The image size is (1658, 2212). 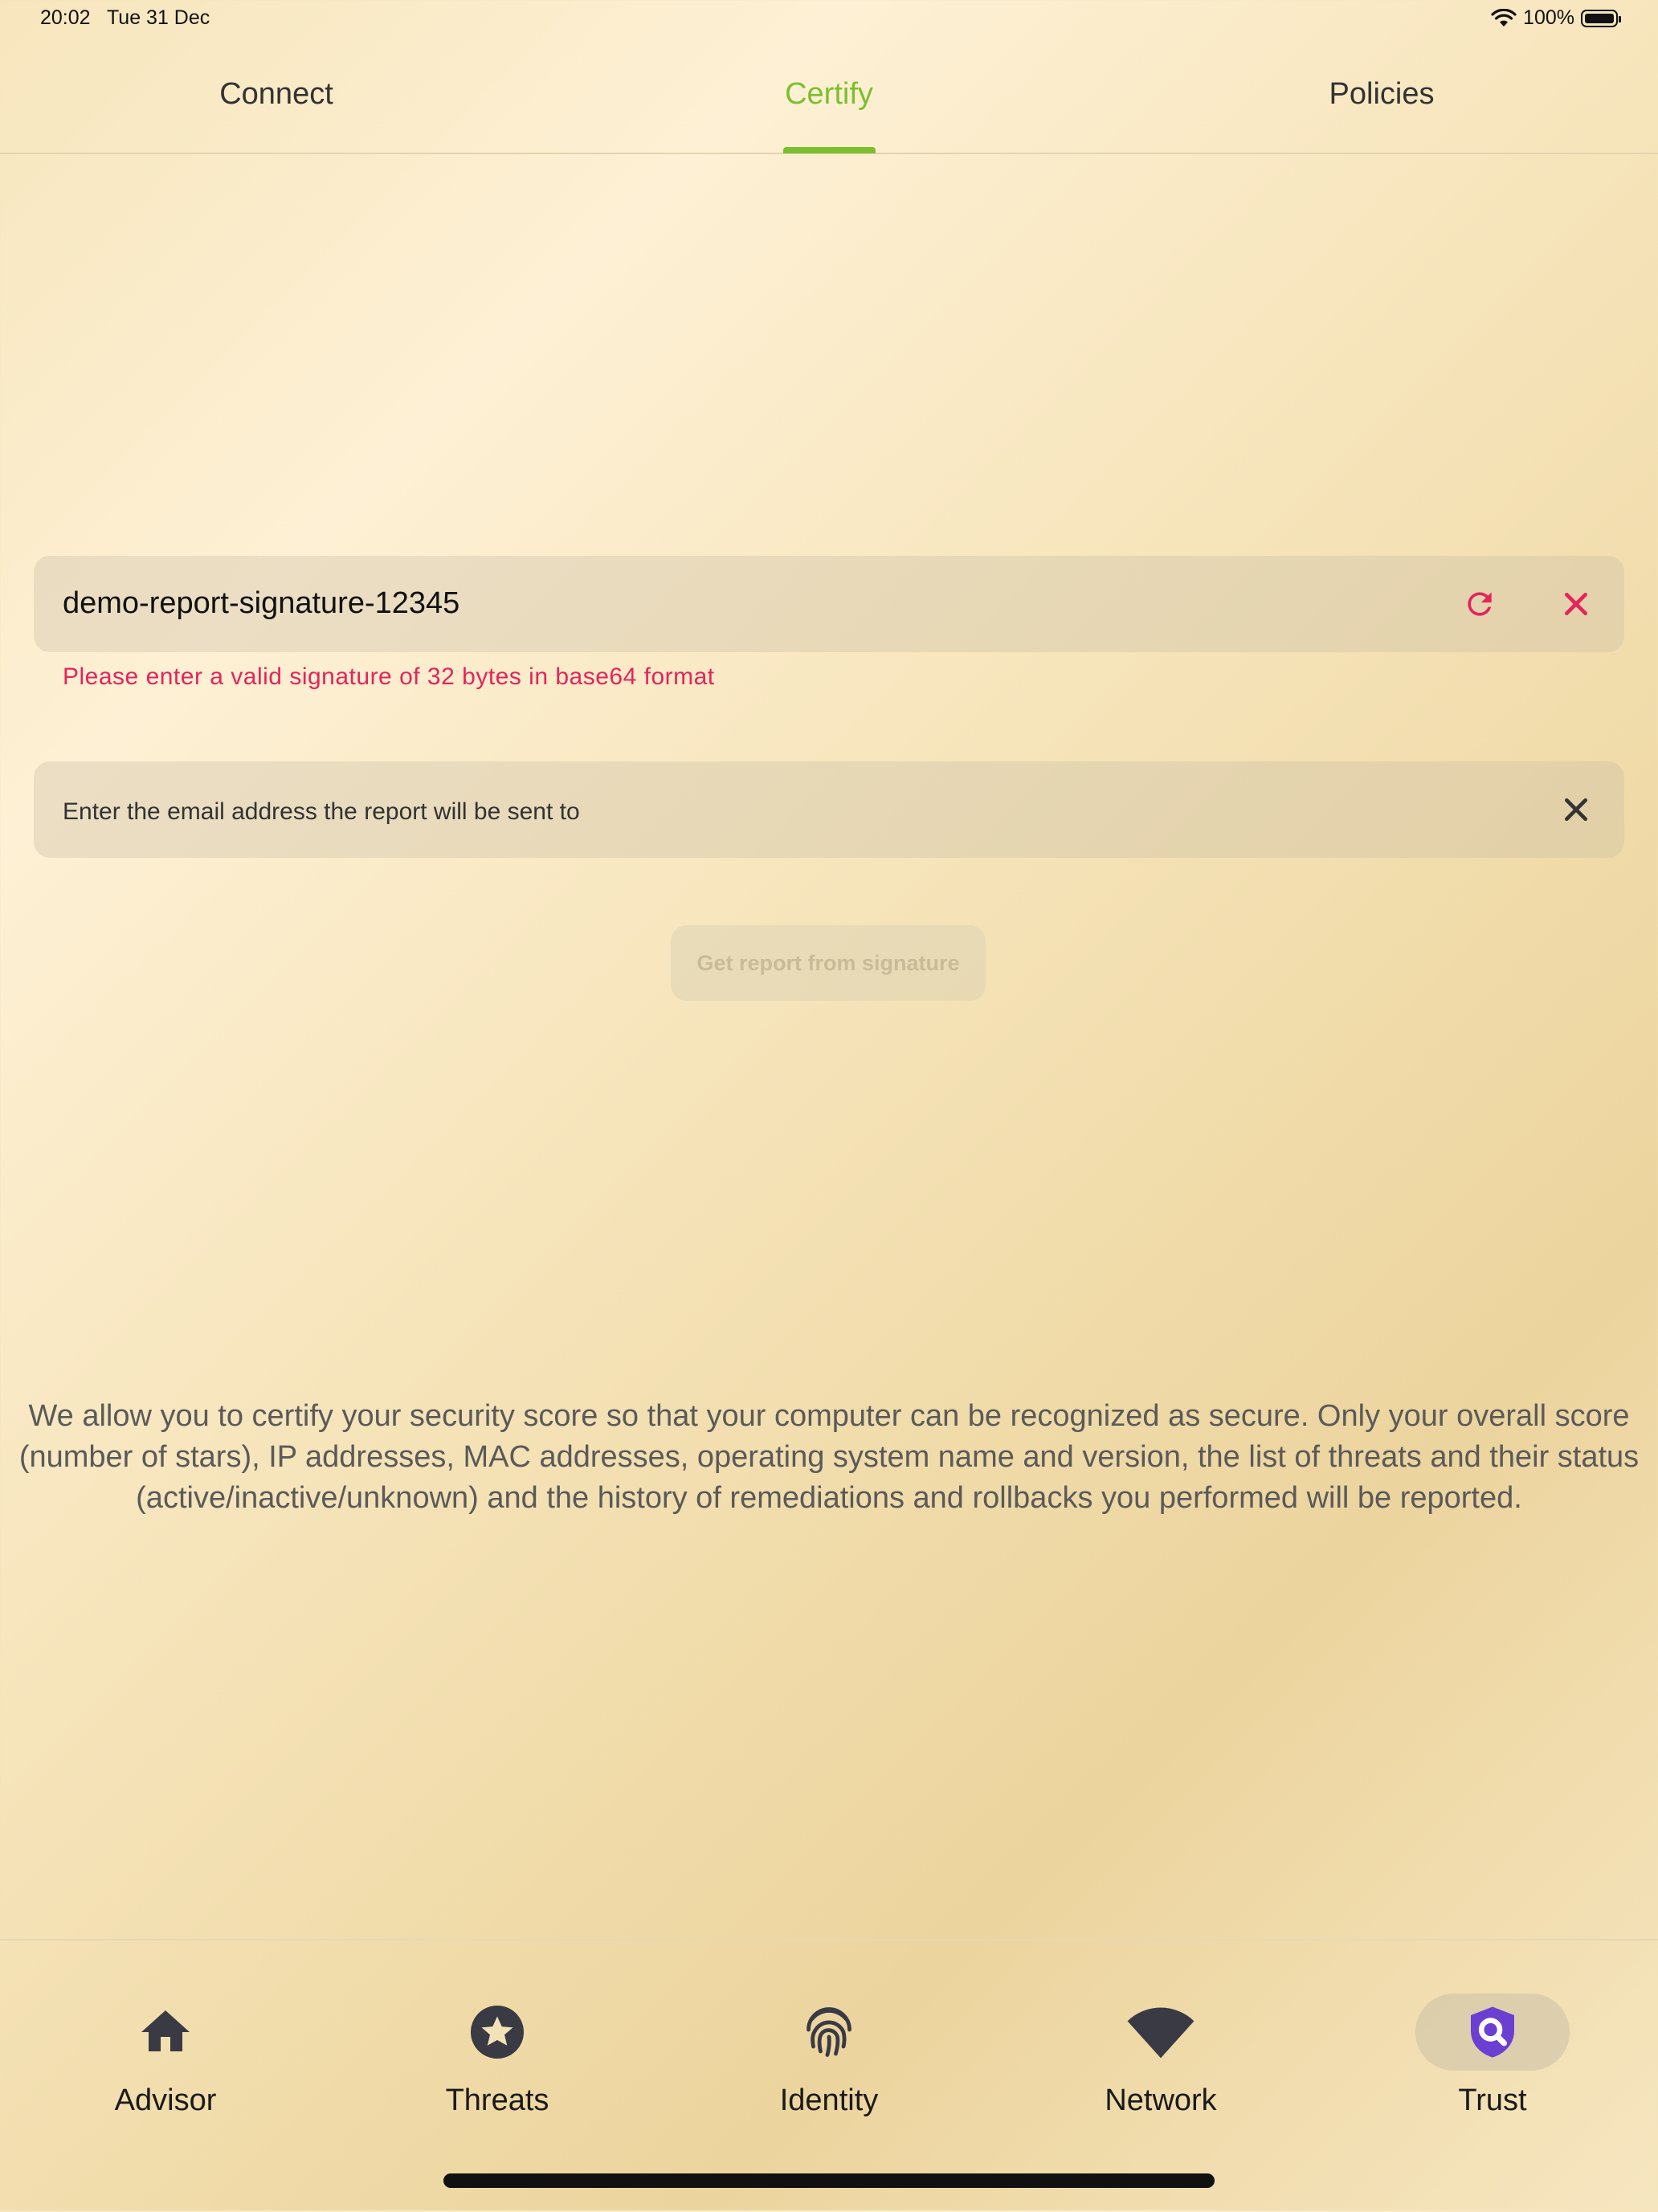 What do you see at coordinates (1504, 17) in the screenshot?
I see `wifi-status-icon` at bounding box center [1504, 17].